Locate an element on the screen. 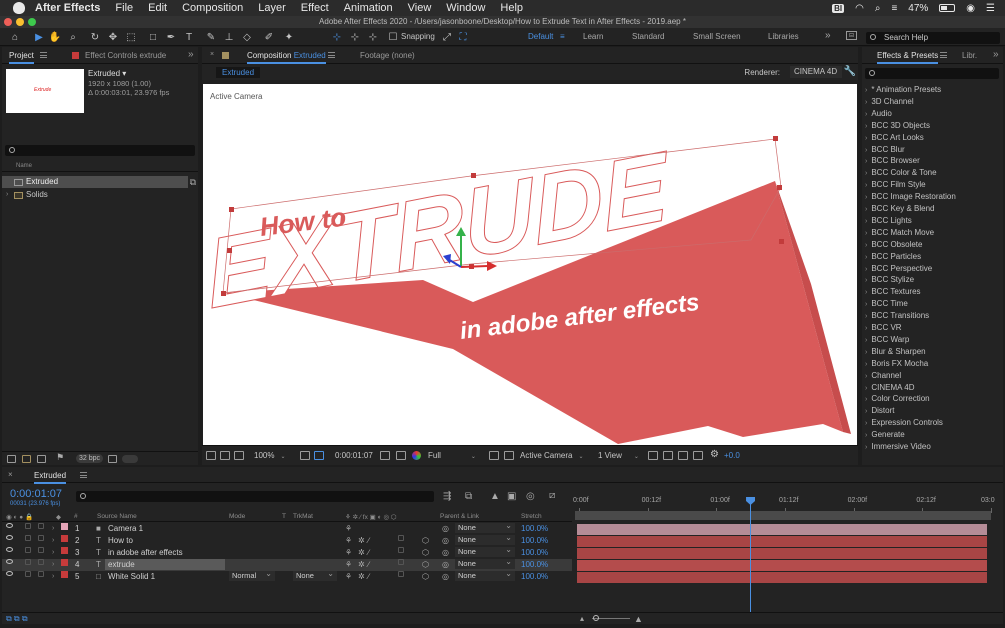  workspace-libraries: Libraries is located at coordinates (783, 36).